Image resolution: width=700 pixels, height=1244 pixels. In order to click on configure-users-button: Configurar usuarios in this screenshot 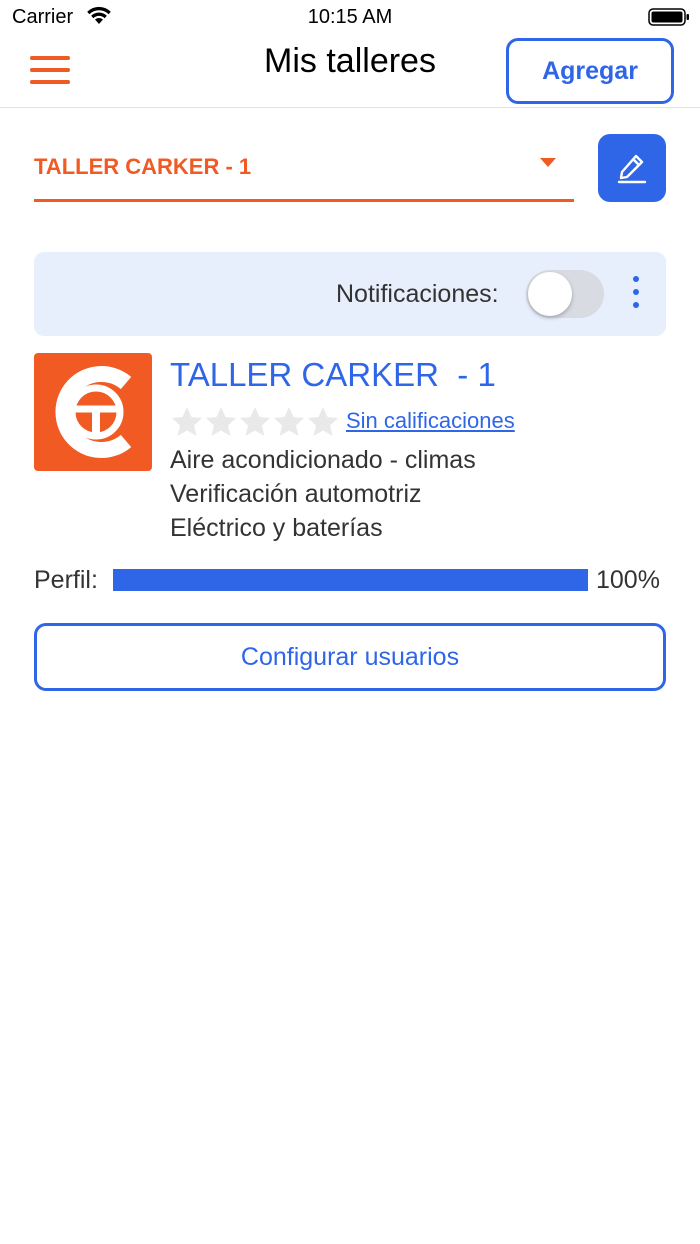, I will do `click(350, 657)`.